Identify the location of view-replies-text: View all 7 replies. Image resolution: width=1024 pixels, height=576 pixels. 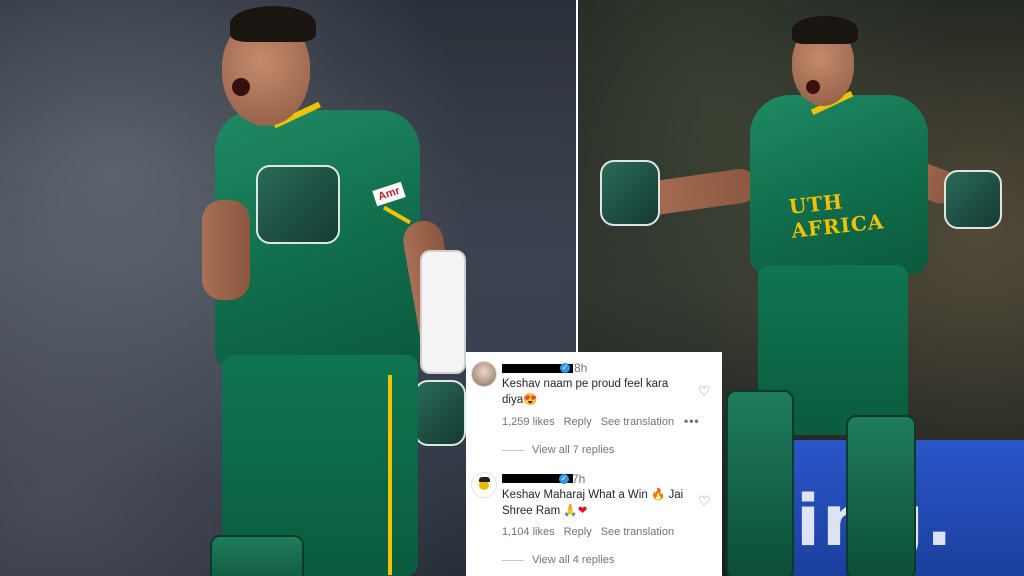
(573, 450).